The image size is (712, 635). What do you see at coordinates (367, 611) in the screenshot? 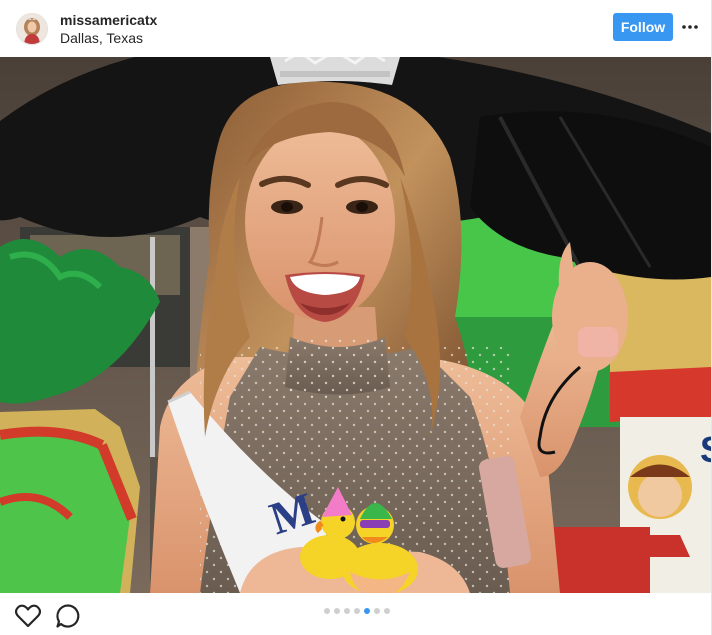
I see `carousel-dot-active` at bounding box center [367, 611].